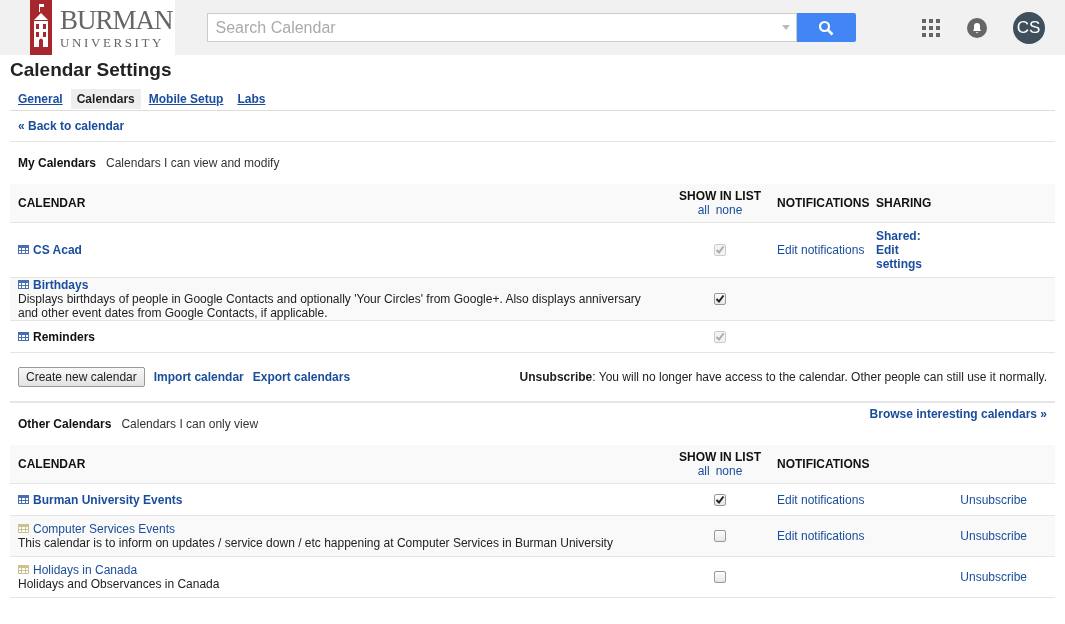 The image size is (1065, 624). I want to click on calendar-description: This calendar is to inform on updates / service down / etc happening at Computer Services in Burman University, so click(316, 543).